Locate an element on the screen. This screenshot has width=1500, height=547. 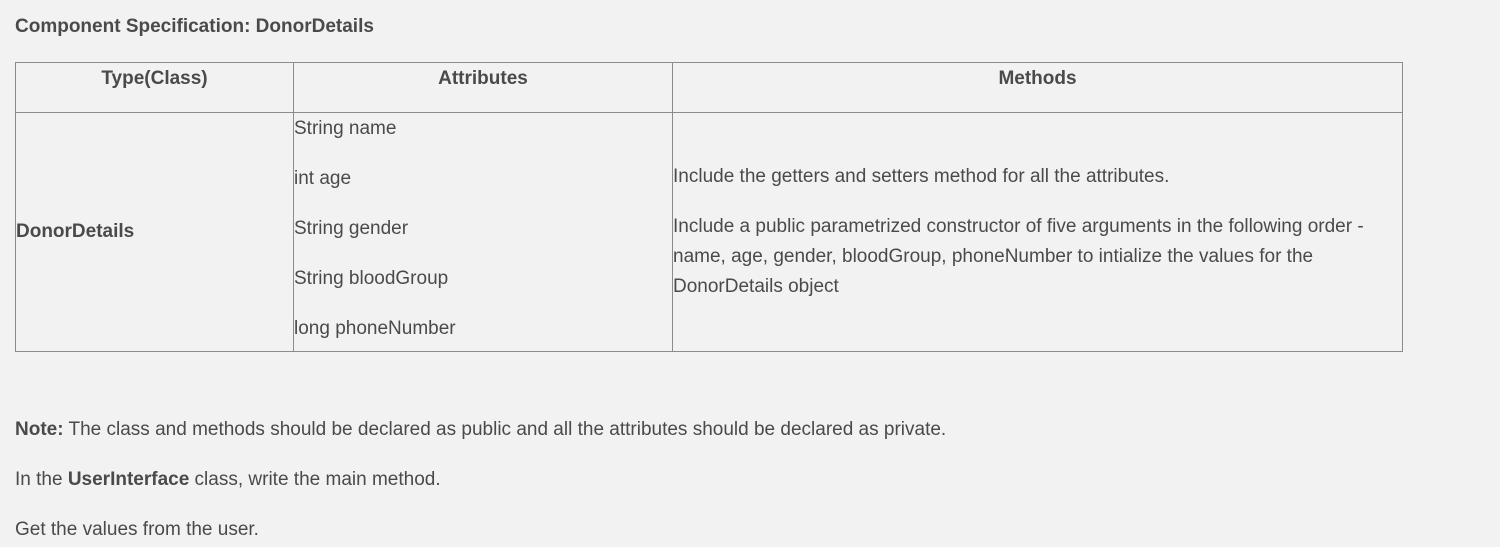
header-attributes: Attributes is located at coordinates (483, 87).